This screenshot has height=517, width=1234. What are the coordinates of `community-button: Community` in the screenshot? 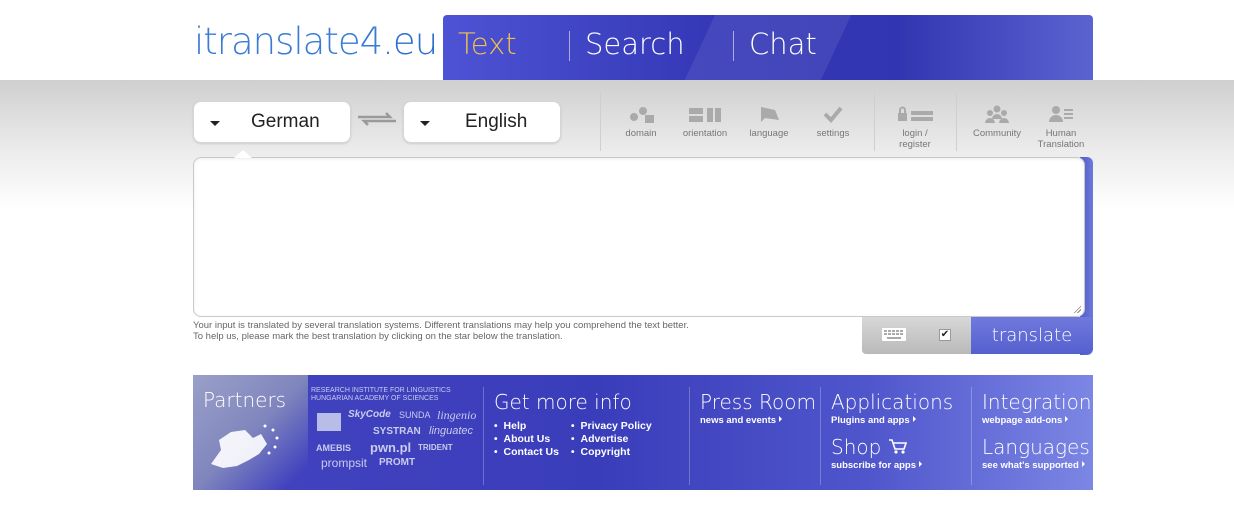 It's located at (997, 121).